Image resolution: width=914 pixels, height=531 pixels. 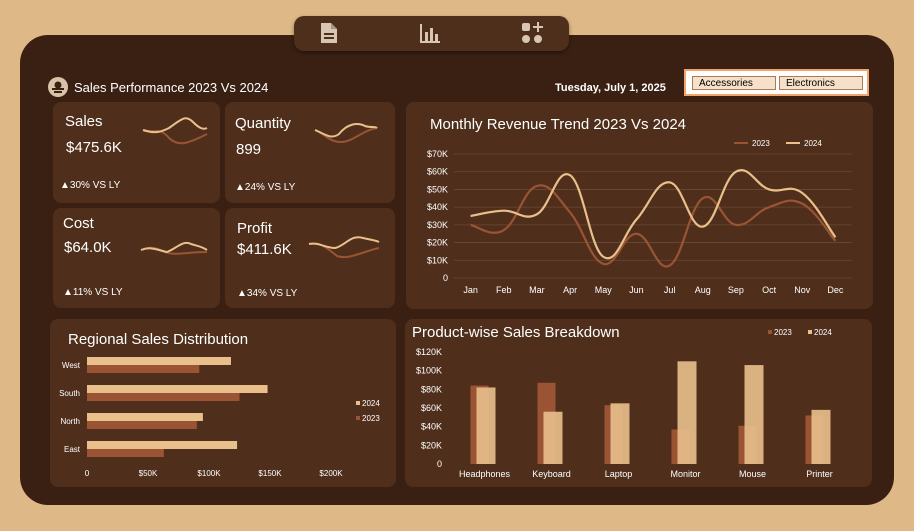 I want to click on x-tick-label: Jun, so click(x=636, y=290).